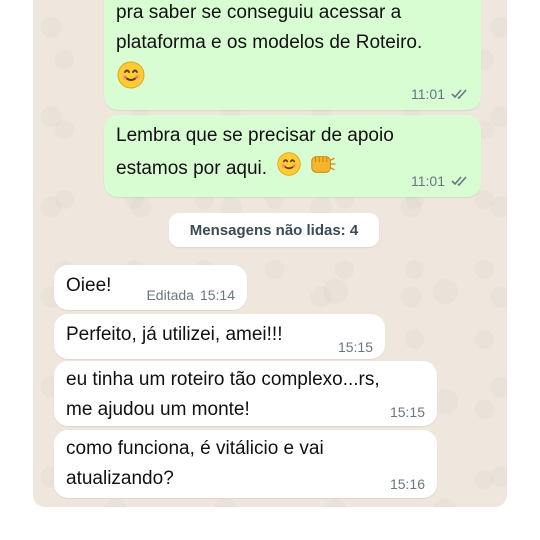 Image resolution: width=540 pixels, height=540 pixels. I want to click on incoming-message: Perfeito, já utilizei, amei!!! 15:15, so click(219, 336).